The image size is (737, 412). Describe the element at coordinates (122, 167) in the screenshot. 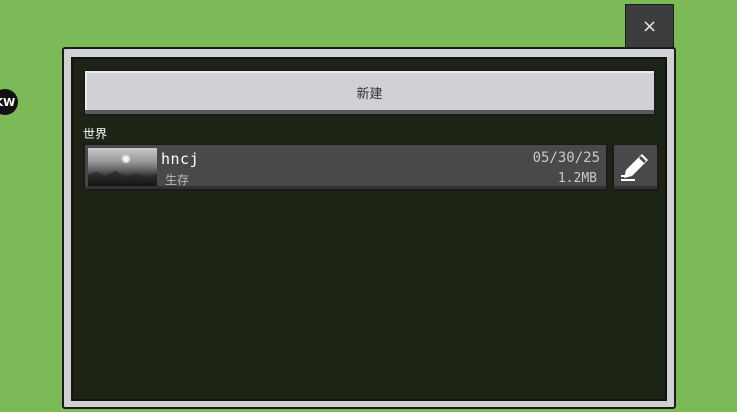

I see `world-thumbnail` at that location.